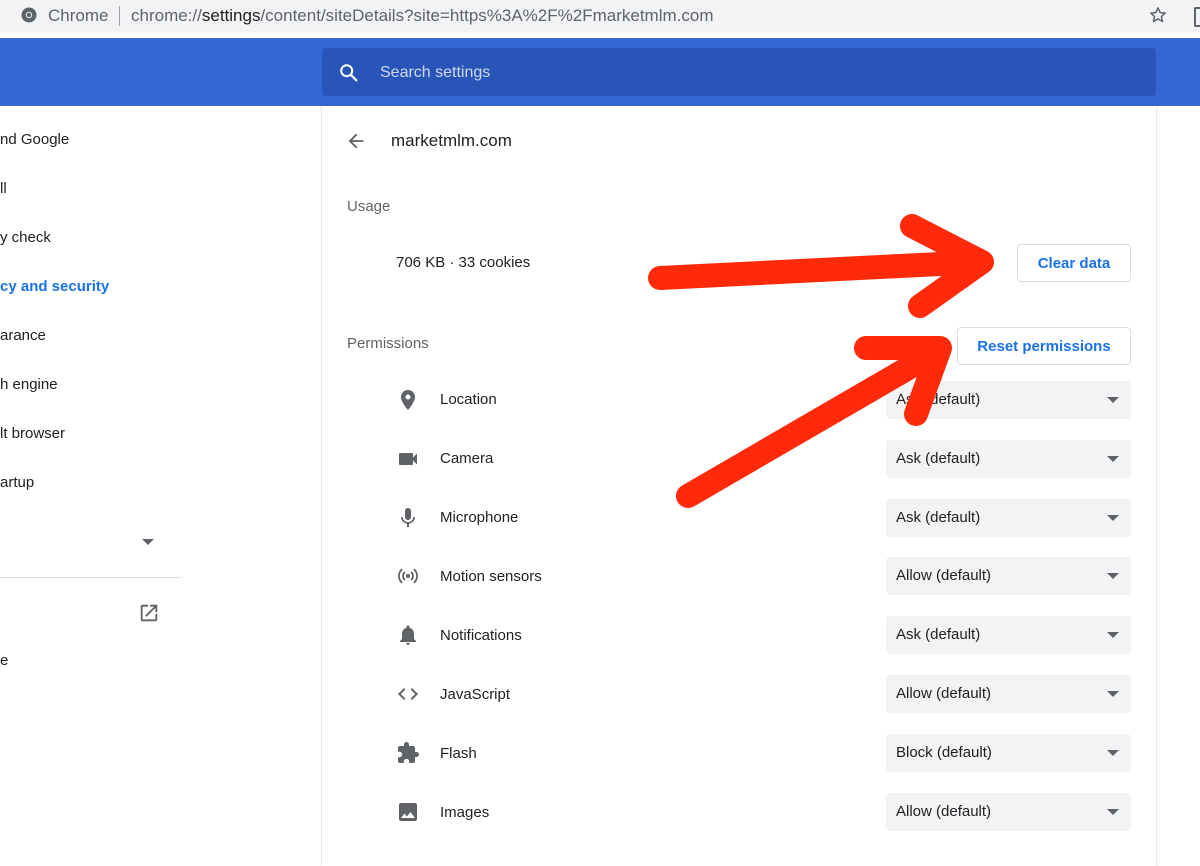  Describe the element at coordinates (25, 237) in the screenshot. I see `sidebar-item-safety-check: y check` at that location.